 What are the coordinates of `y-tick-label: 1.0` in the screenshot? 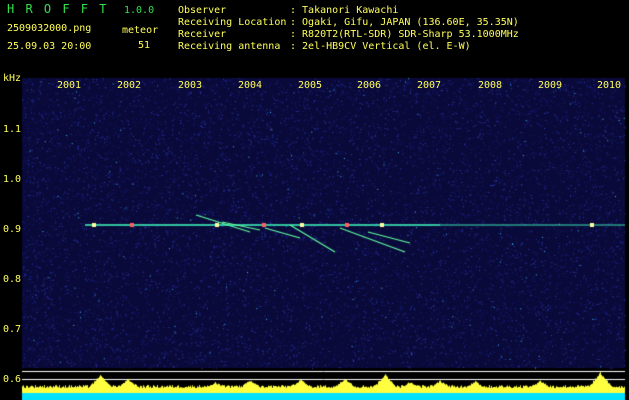 It's located at (12, 179).